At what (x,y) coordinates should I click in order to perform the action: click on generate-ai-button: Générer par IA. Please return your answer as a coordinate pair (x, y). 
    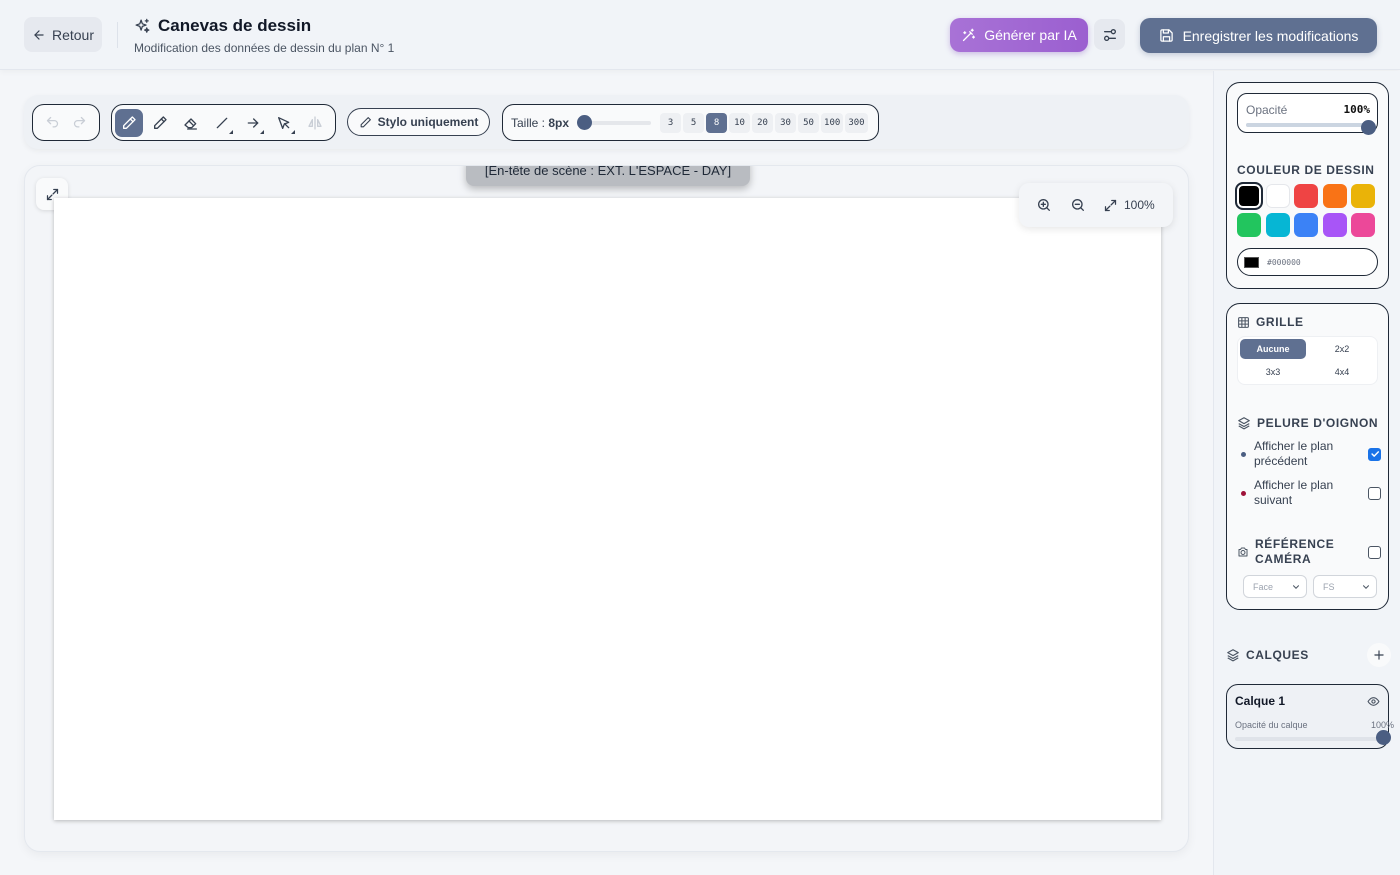
    Looking at the image, I should click on (1019, 35).